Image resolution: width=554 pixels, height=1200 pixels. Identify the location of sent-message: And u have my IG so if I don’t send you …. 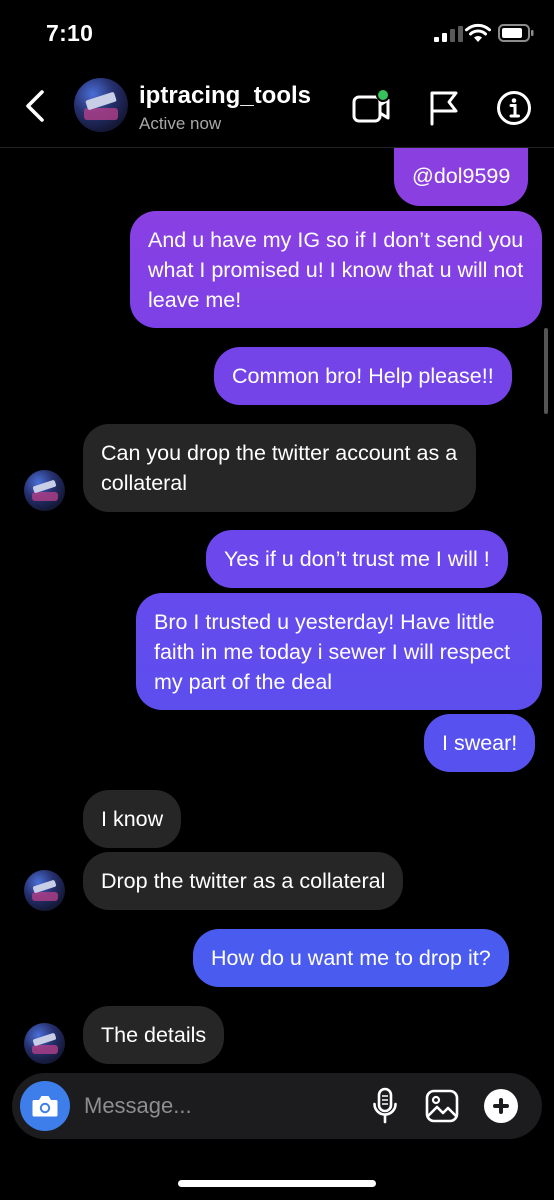
(336, 269).